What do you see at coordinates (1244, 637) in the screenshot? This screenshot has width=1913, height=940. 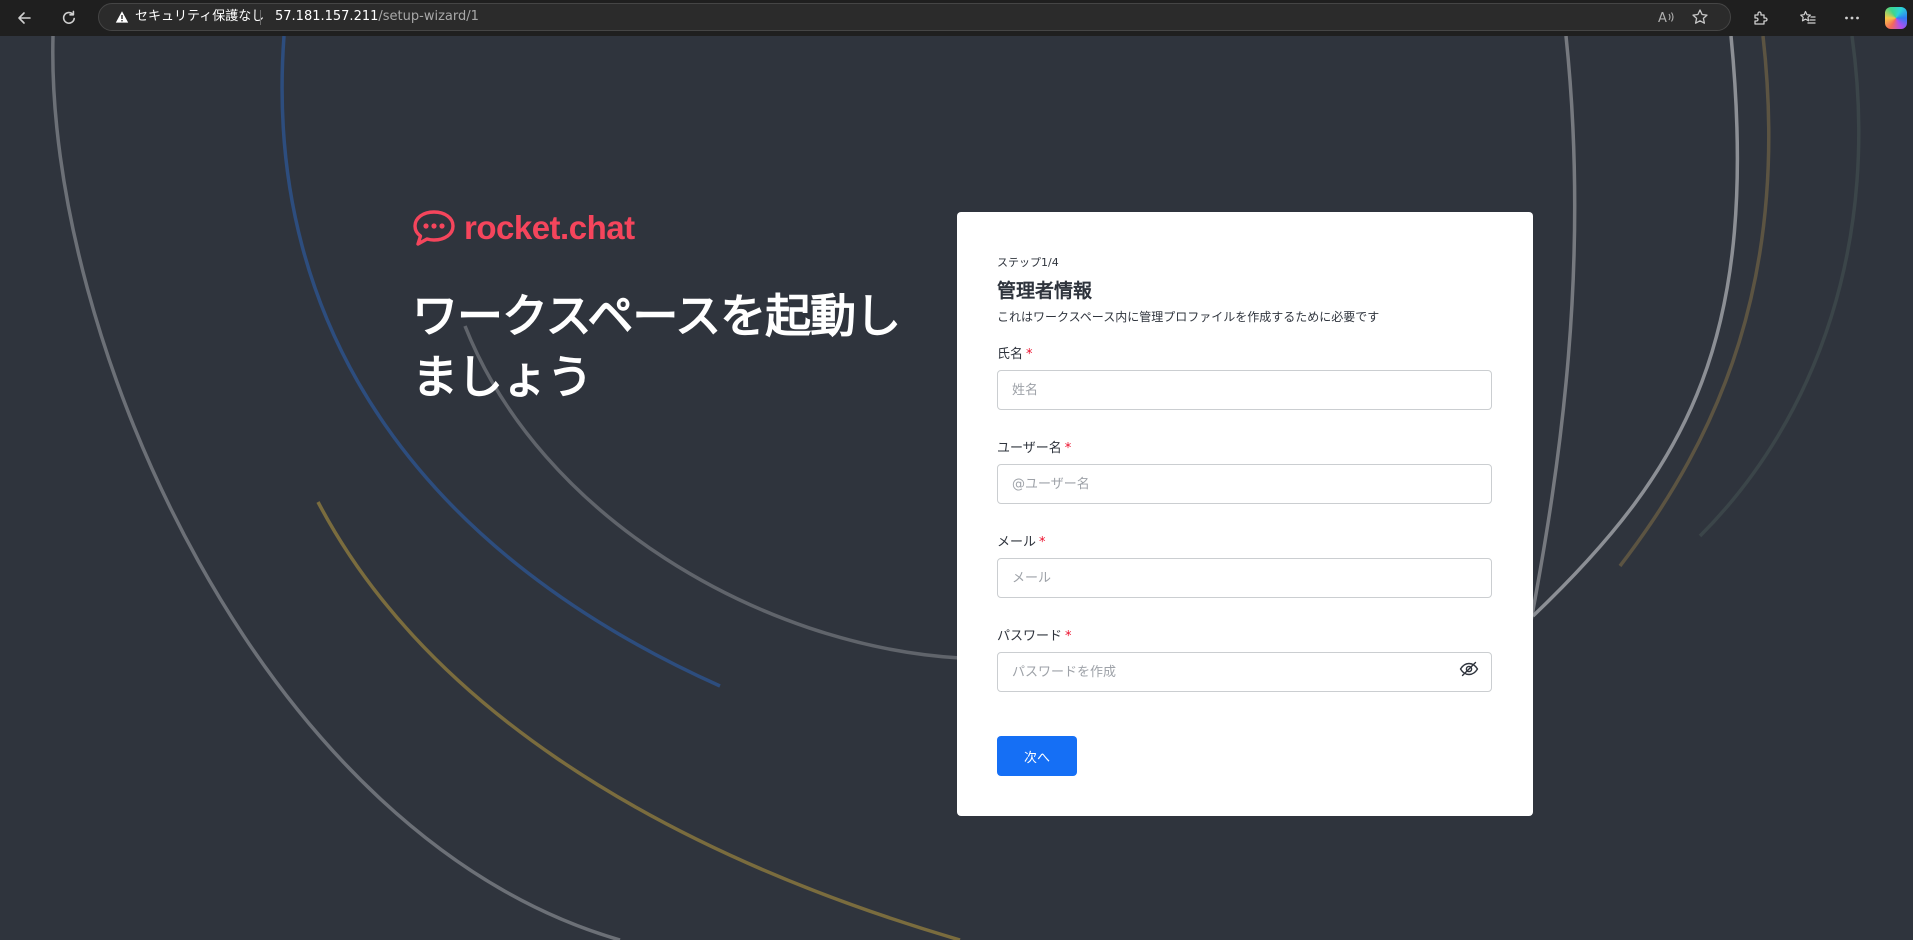 I see `password-label: パスワード *` at bounding box center [1244, 637].